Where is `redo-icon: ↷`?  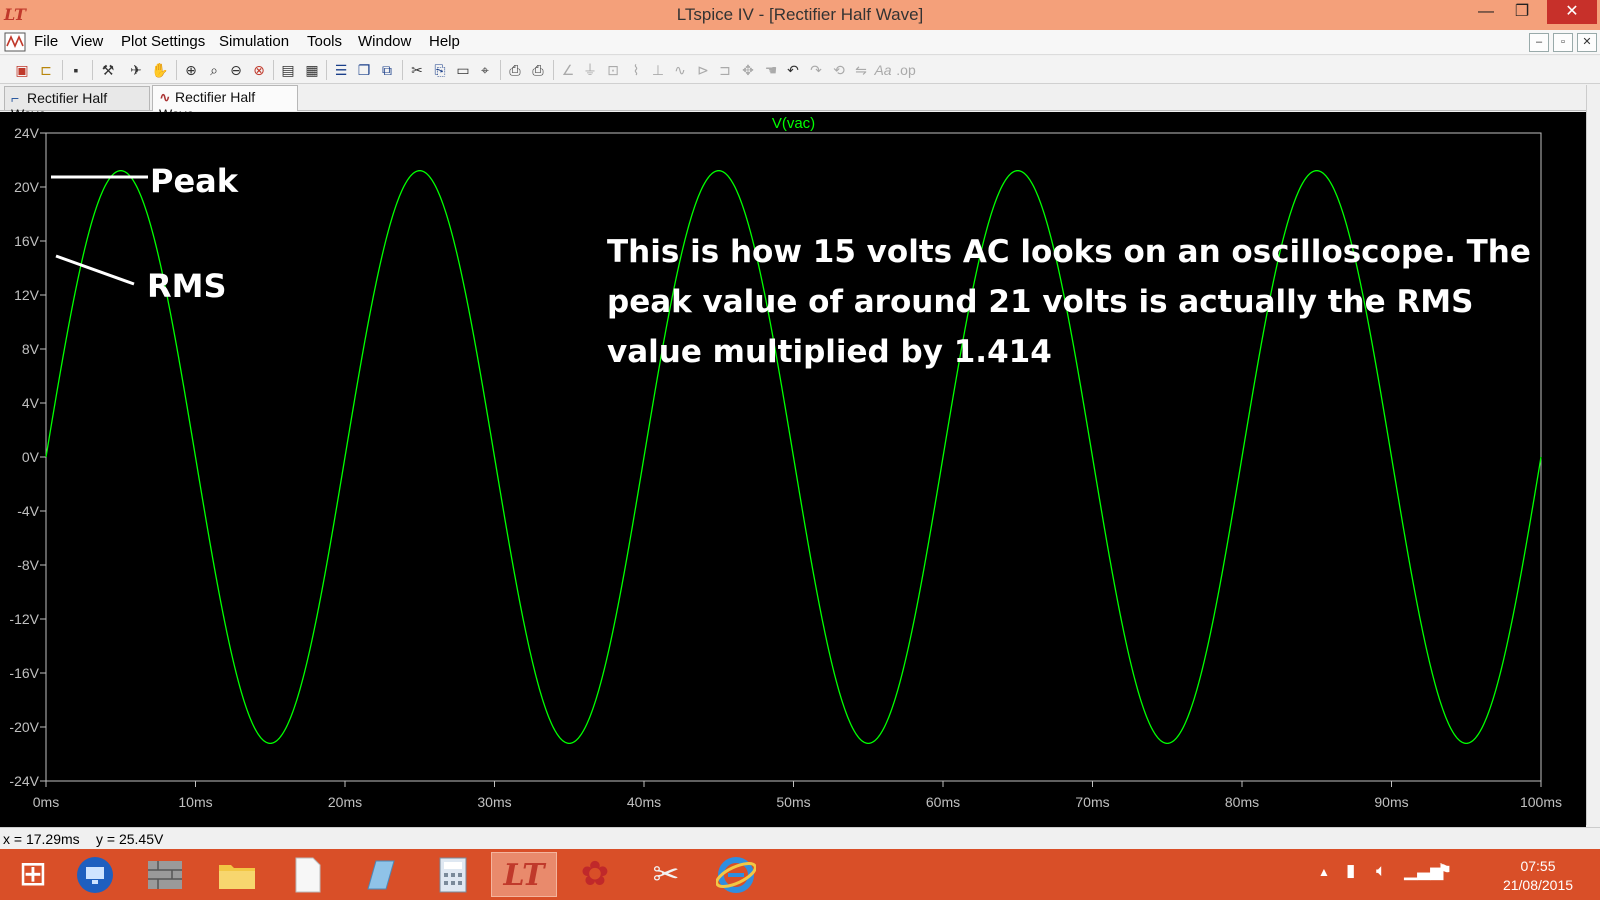 redo-icon: ↷ is located at coordinates (816, 70).